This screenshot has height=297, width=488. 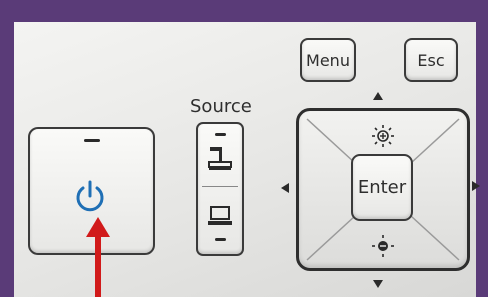 I want to click on esc-button-label: Esc, so click(x=431, y=60).